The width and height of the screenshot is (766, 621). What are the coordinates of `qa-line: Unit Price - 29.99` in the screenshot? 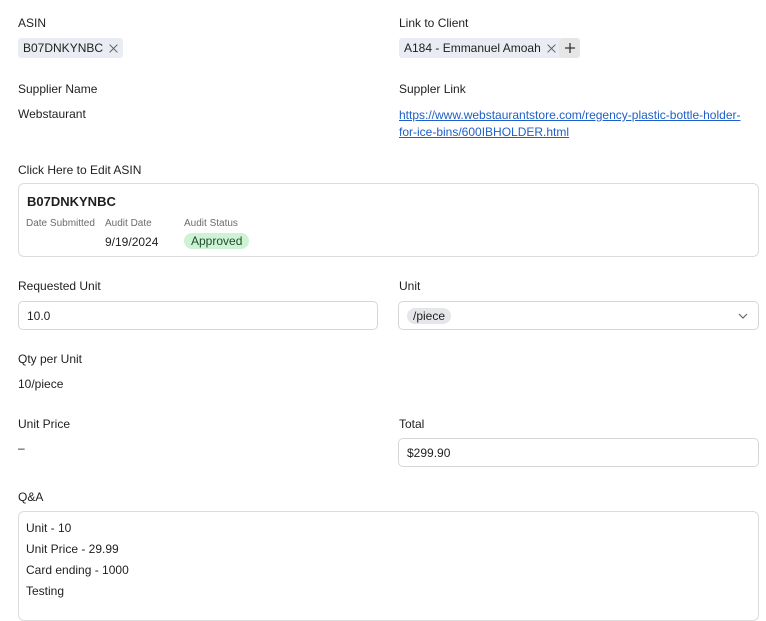 It's located at (72, 549).